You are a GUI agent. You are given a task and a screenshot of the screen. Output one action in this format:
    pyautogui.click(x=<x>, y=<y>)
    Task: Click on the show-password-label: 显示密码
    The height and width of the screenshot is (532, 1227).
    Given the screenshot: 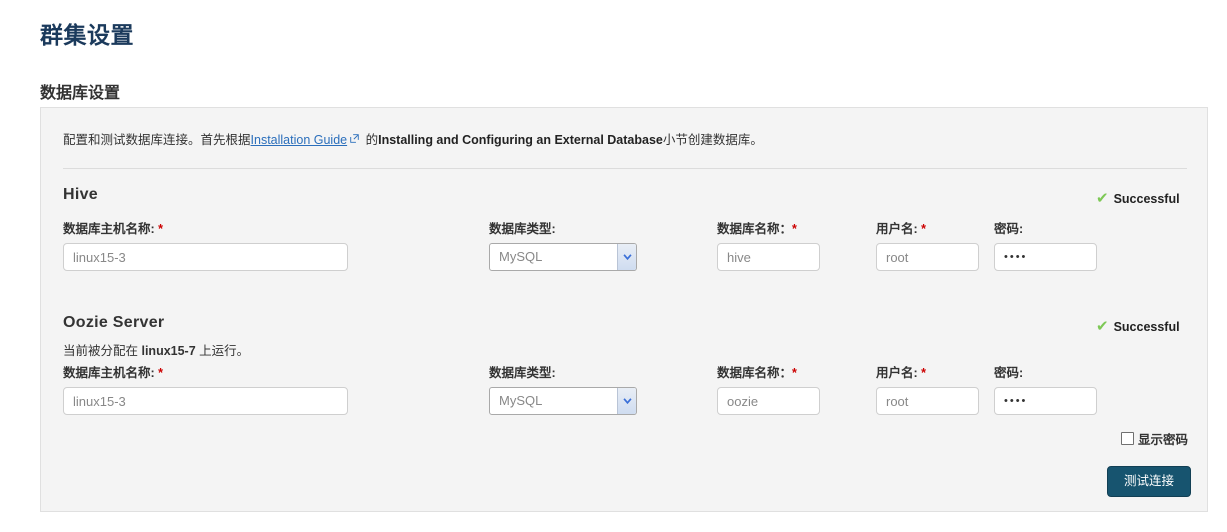 What is the action you would take?
    pyautogui.click(x=1163, y=440)
    